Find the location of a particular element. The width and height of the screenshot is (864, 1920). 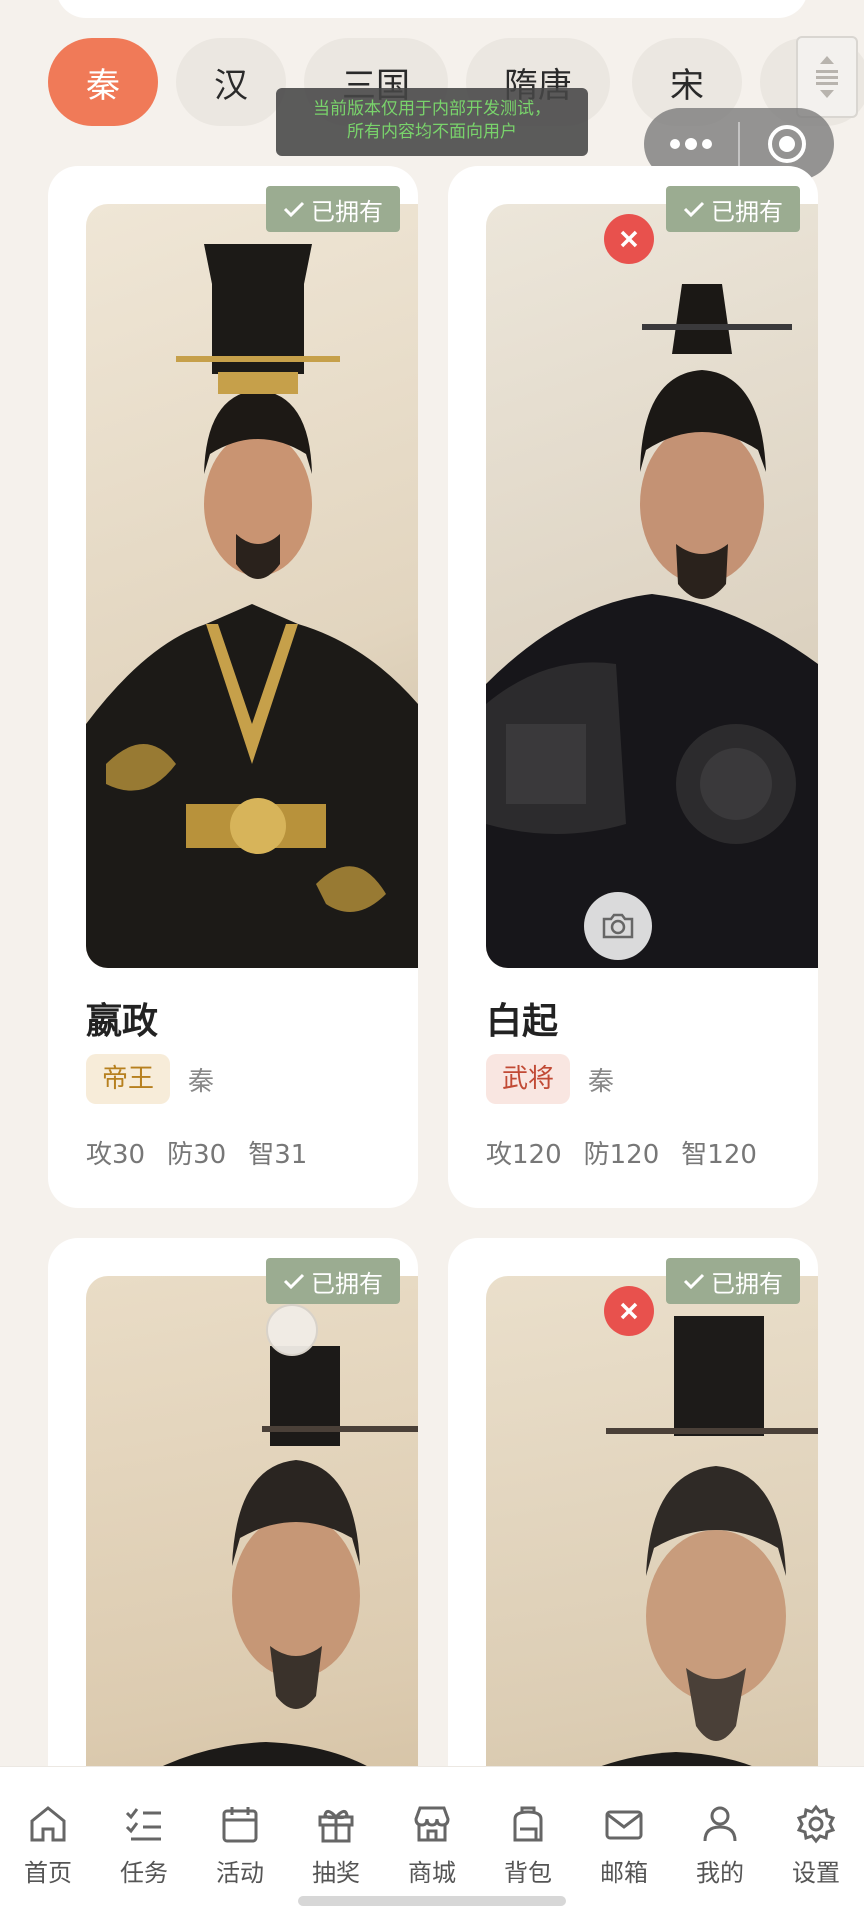

role-tag: 帝王 is located at coordinates (128, 1079).